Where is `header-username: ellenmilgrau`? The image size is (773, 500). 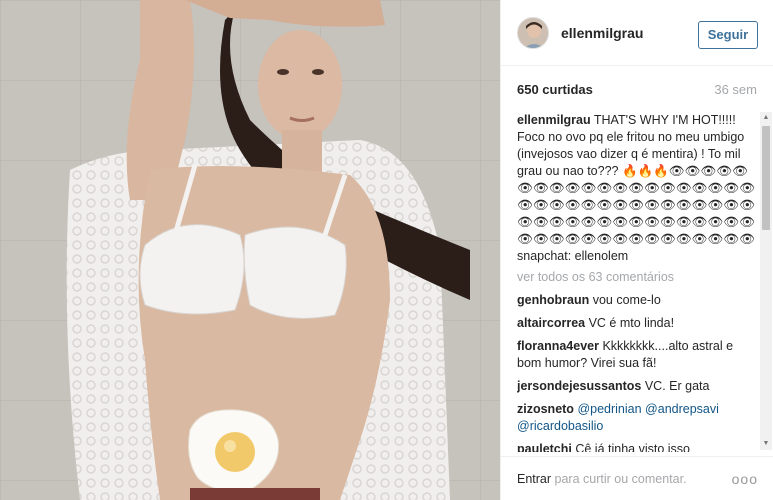 header-username: ellenmilgrau is located at coordinates (602, 33).